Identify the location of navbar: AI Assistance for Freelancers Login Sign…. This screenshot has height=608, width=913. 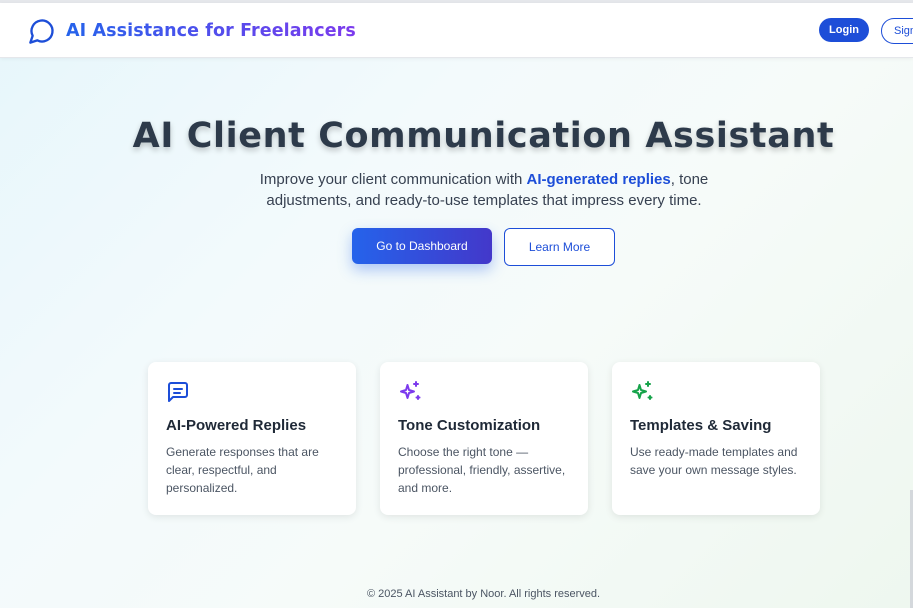
(456, 30).